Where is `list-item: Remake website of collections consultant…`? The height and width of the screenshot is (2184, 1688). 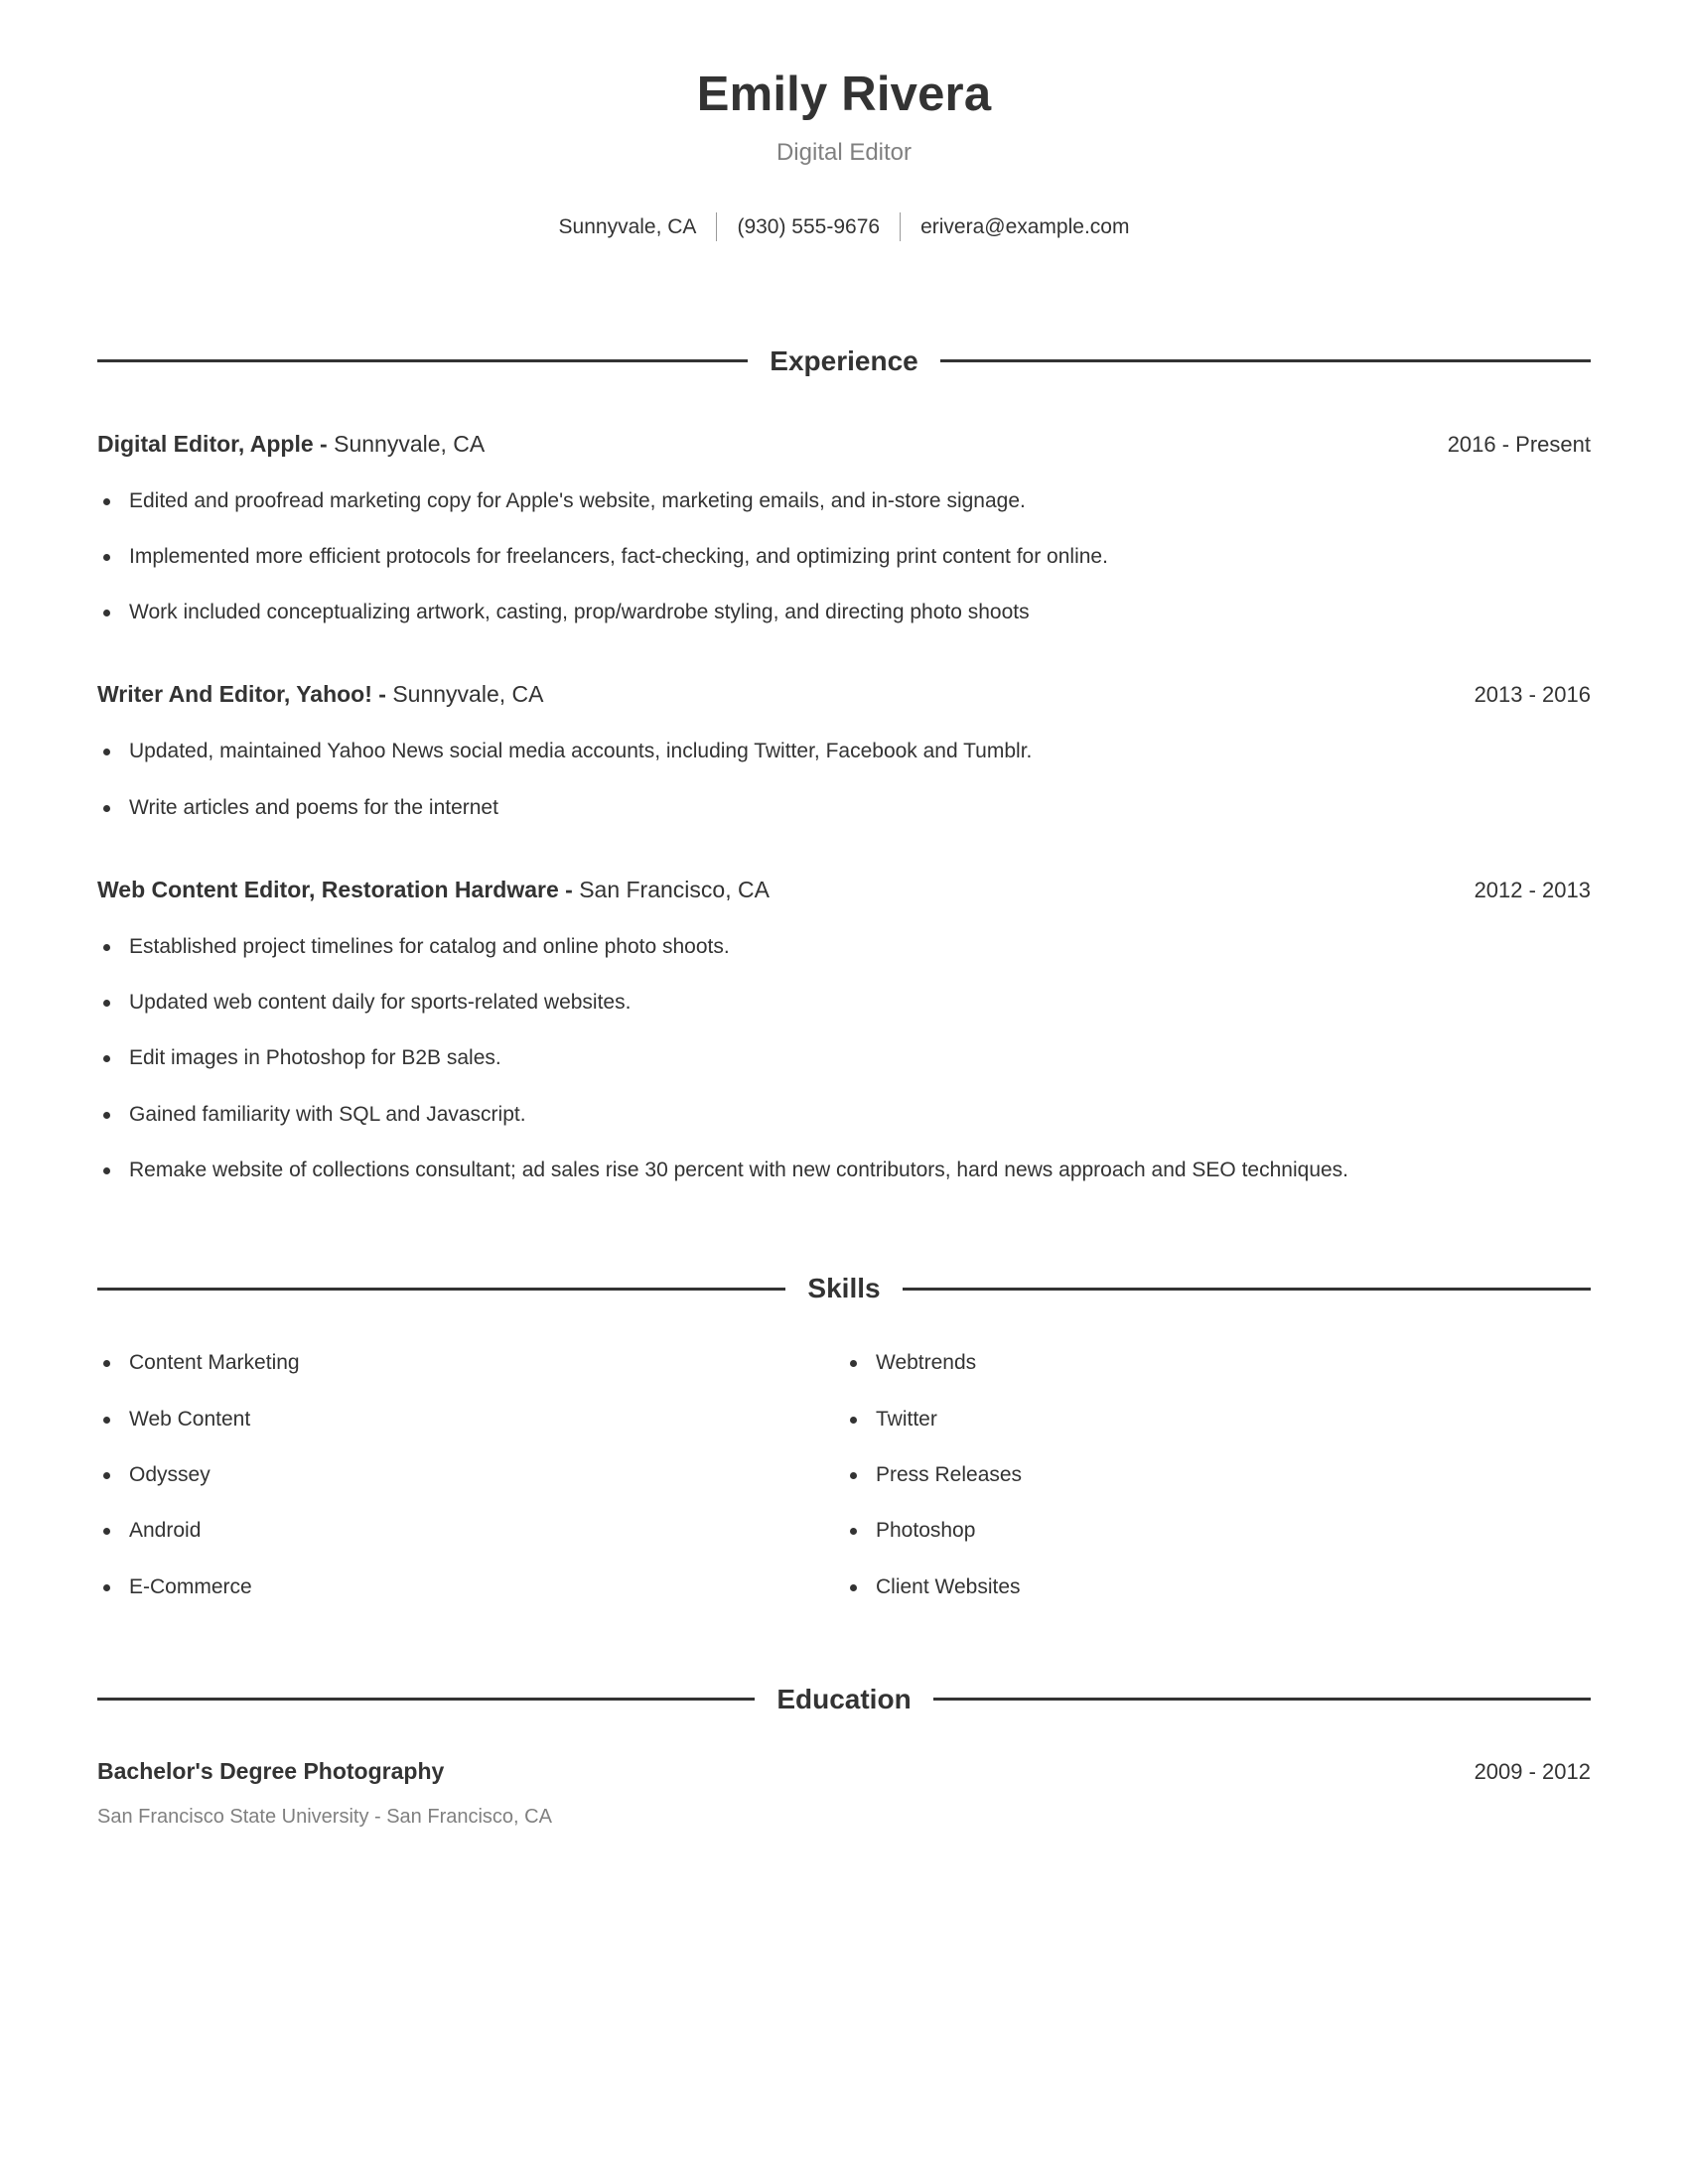
list-item: Remake website of collections consultant… is located at coordinates (844, 1170).